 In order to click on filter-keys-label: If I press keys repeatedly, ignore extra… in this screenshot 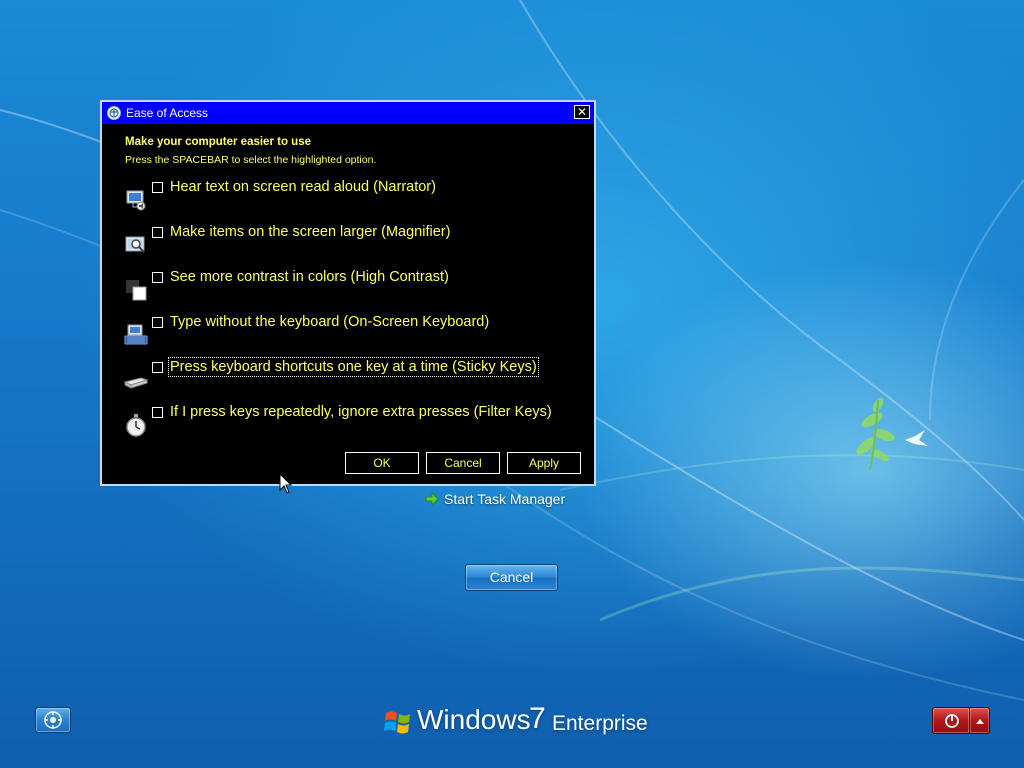, I will do `click(361, 412)`.